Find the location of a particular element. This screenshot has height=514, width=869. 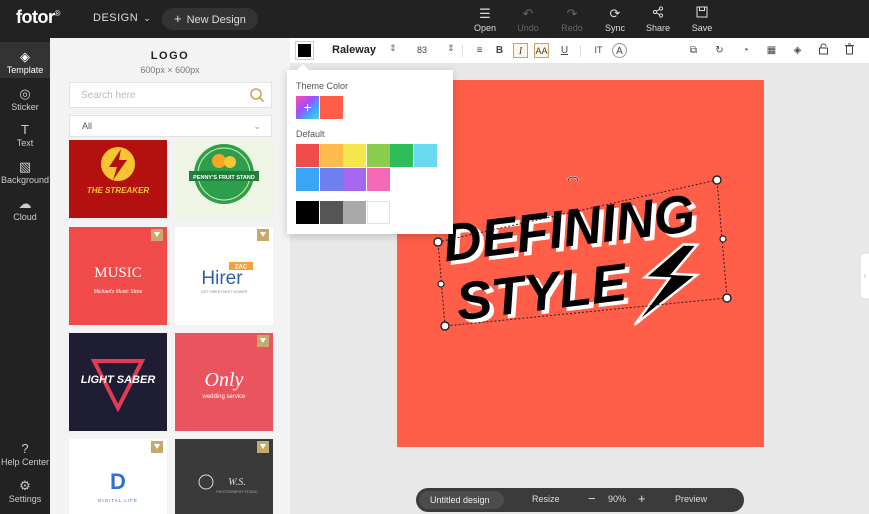

uppercase-icon: AA is located at coordinates (541, 50).